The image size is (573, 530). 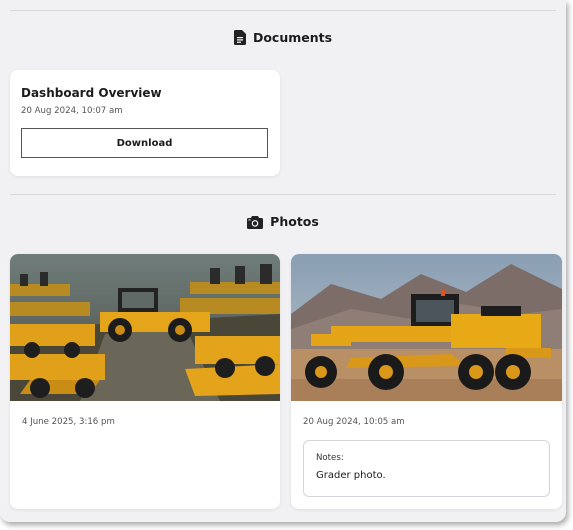 What do you see at coordinates (283, 194) in the screenshot?
I see `section-divider` at bounding box center [283, 194].